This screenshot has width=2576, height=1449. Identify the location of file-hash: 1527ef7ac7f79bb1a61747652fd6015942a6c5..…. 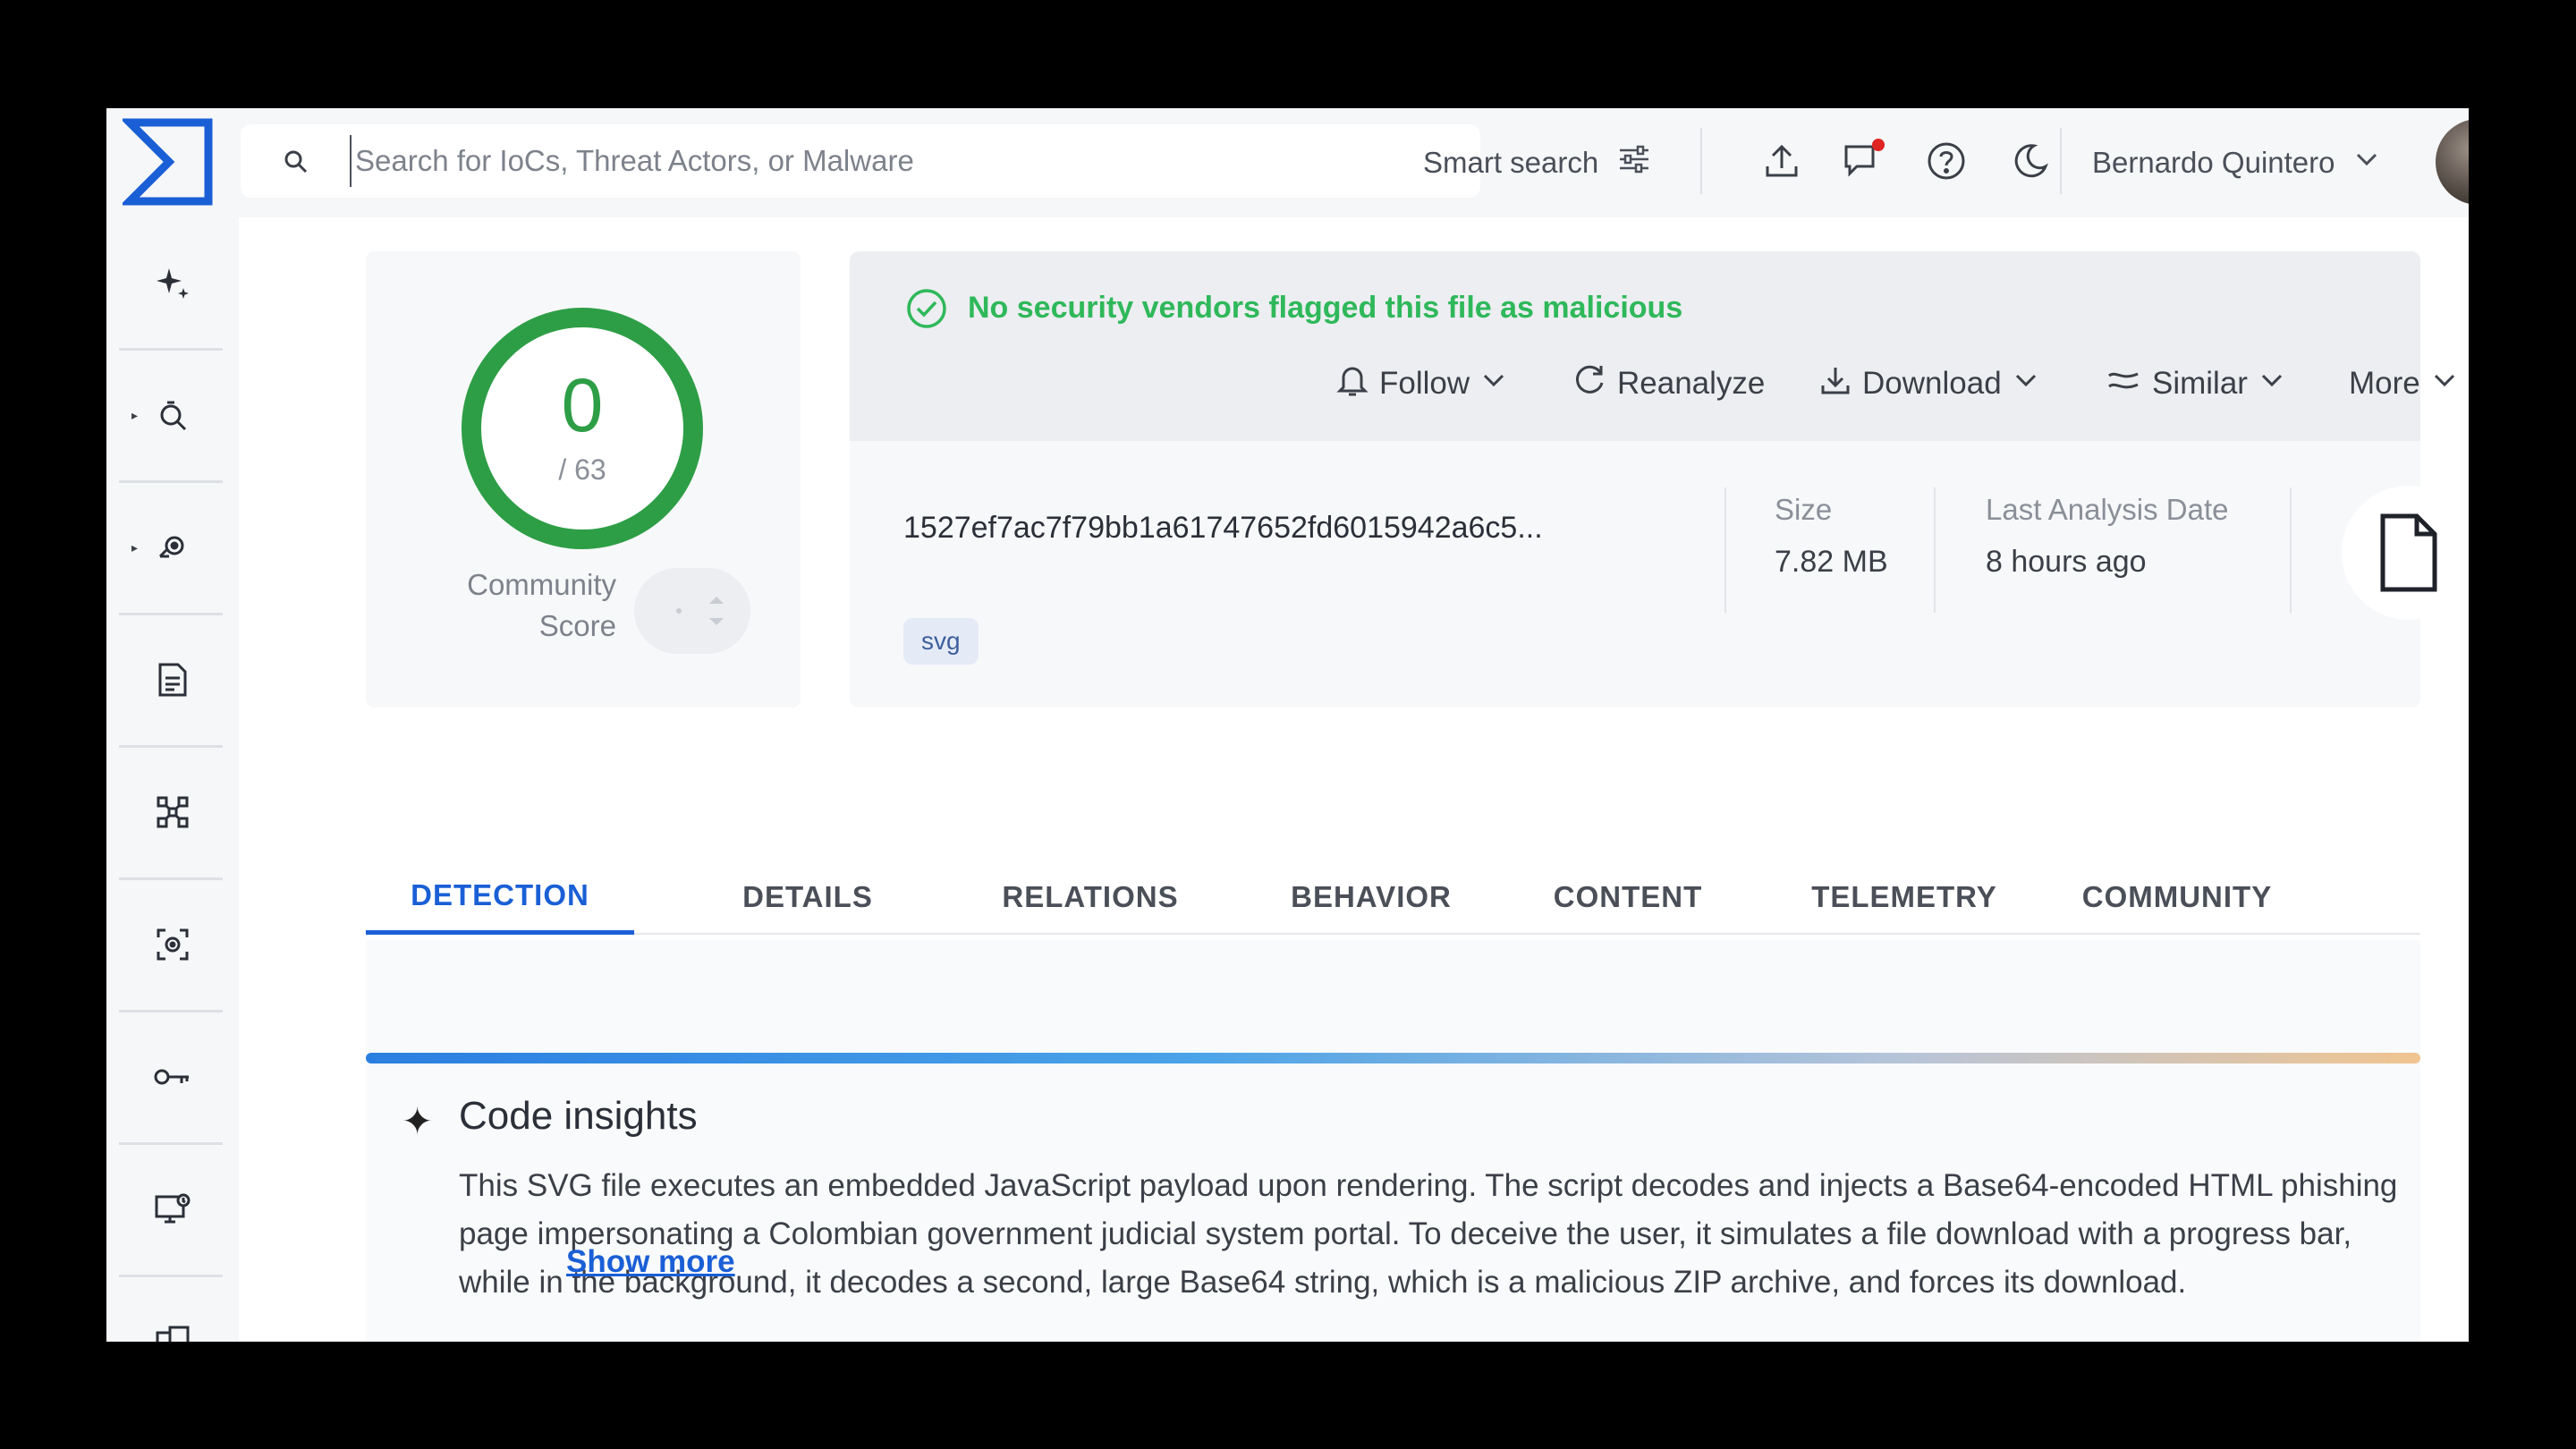
(1223, 528).